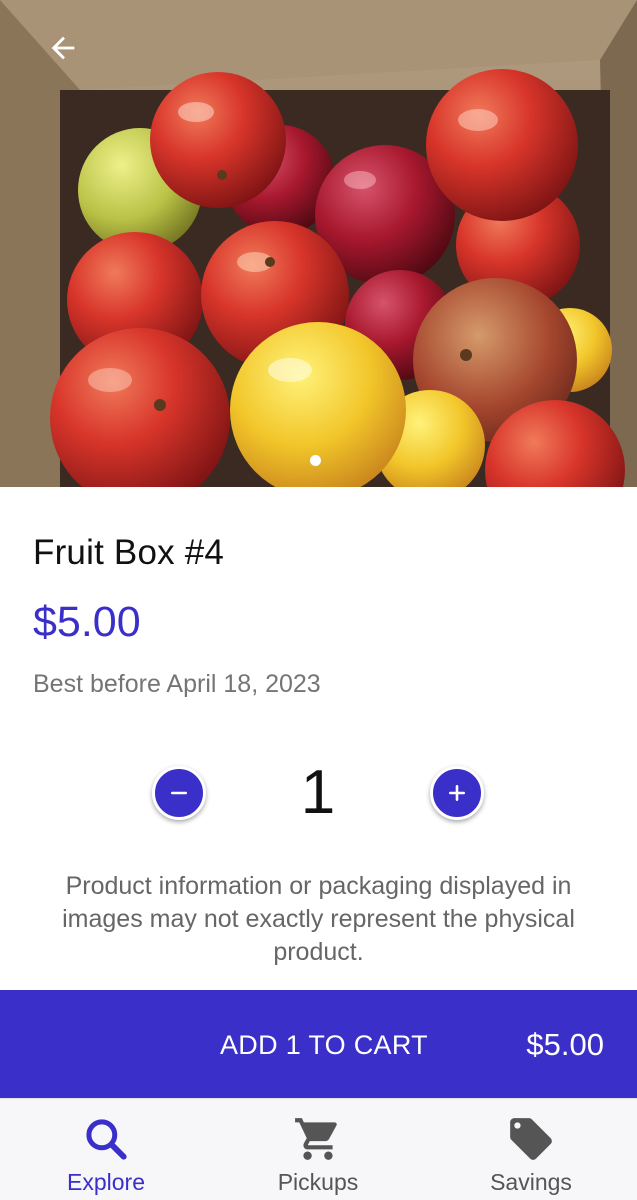 This screenshot has height=1200, width=637. What do you see at coordinates (129, 552) in the screenshot?
I see `product-title: Fruit Box #4` at bounding box center [129, 552].